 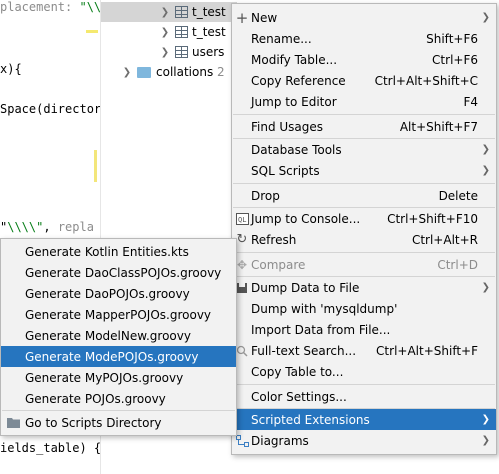 I want to click on menu-item-drop: Drop Delete, so click(x=364, y=195).